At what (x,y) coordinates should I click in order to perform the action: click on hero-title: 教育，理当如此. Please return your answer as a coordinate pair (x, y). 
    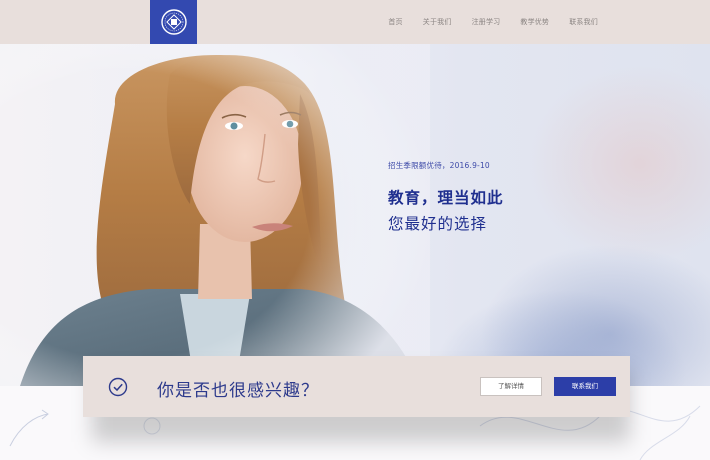
    Looking at the image, I should click on (446, 198).